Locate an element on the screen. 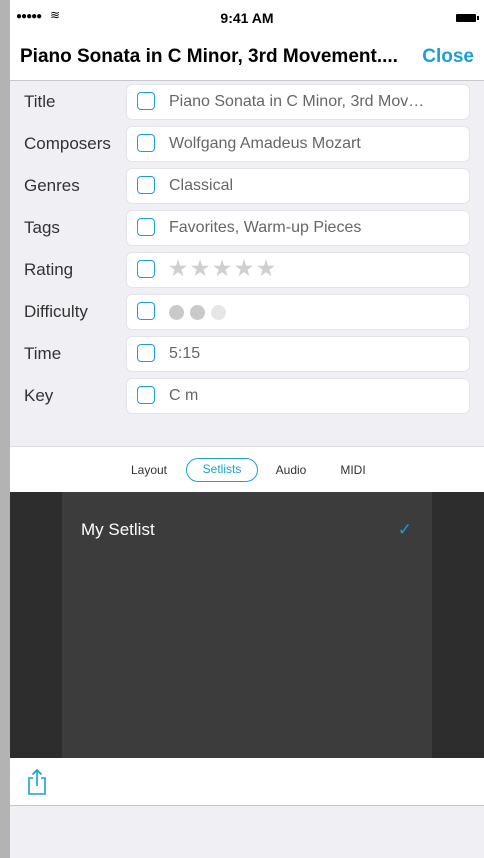 The height and width of the screenshot is (858, 484). bottom-area is located at coordinates (247, 832).